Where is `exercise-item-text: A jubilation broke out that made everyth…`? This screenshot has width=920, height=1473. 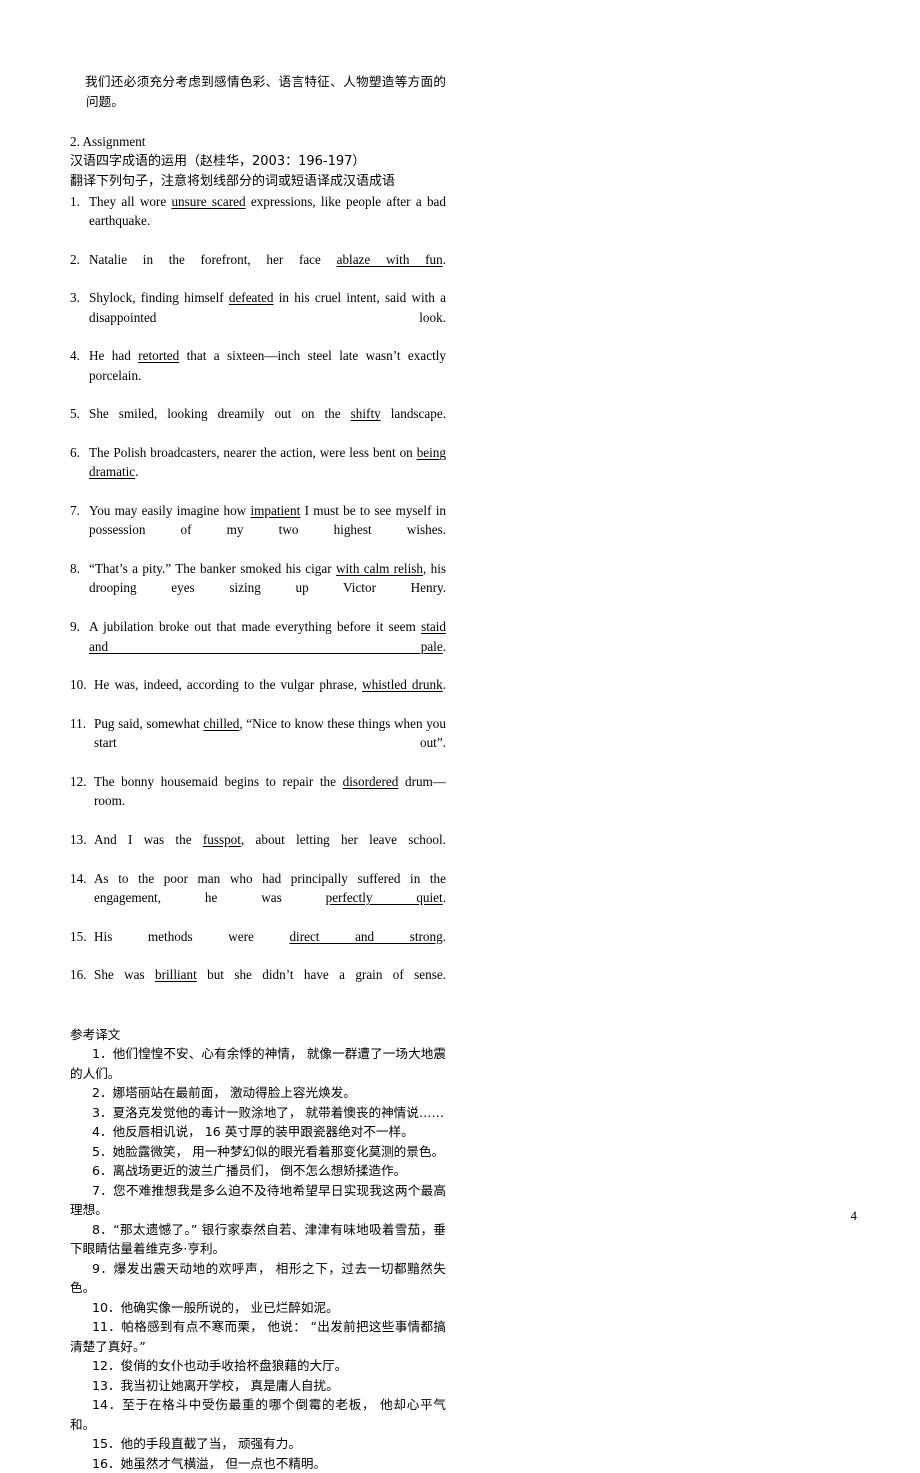
exercise-item-text: A jubilation broke out that made everyth… is located at coordinates (255, 627).